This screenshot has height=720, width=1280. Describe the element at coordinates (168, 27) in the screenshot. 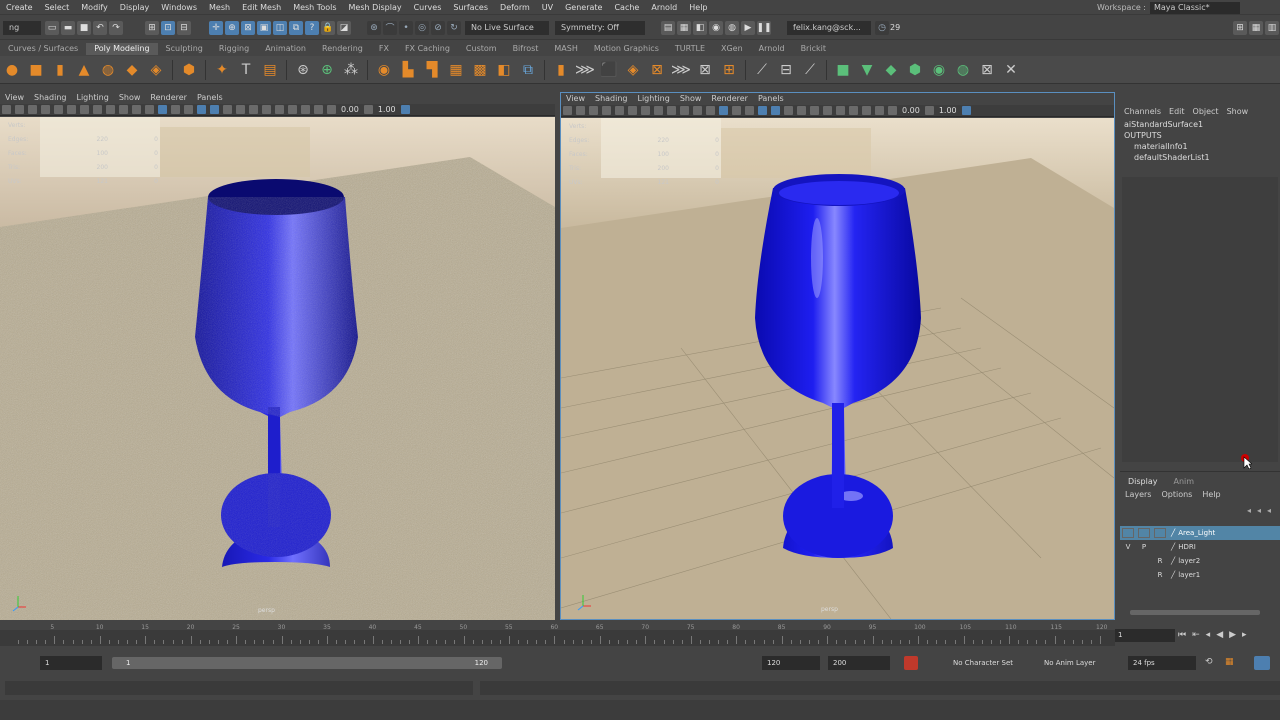

I see `select-object-icon: ⊡` at that location.